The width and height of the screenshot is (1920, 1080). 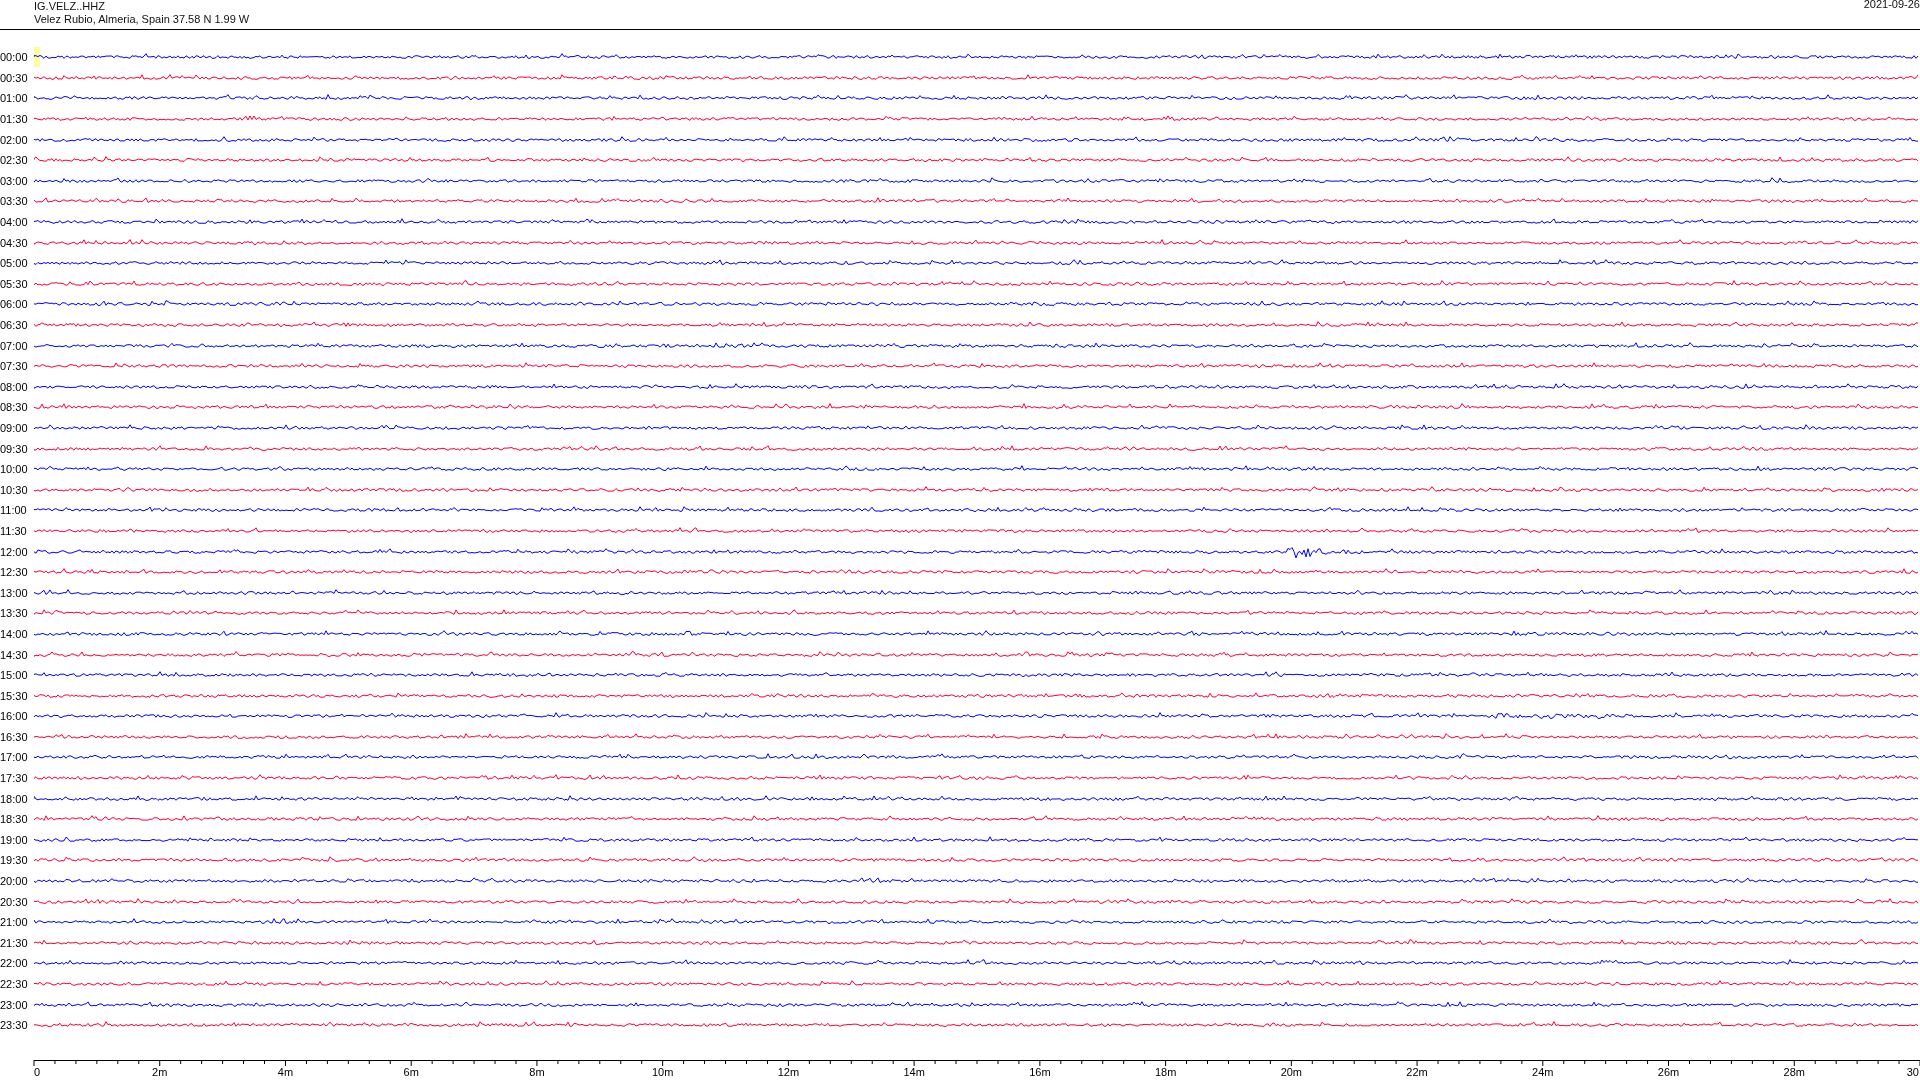 What do you see at coordinates (14, 592) in the screenshot?
I see `time-label: 13:00` at bounding box center [14, 592].